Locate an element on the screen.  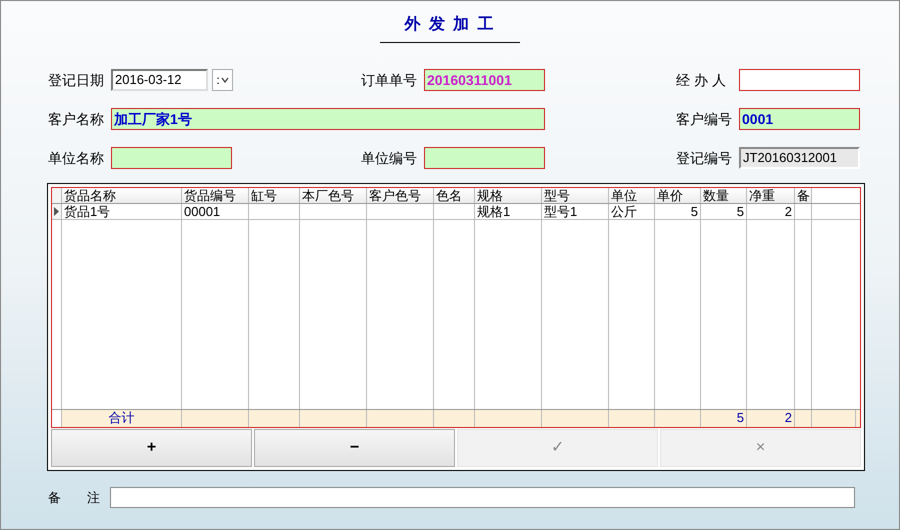
field-label: 客户名称 is located at coordinates (76, 119).